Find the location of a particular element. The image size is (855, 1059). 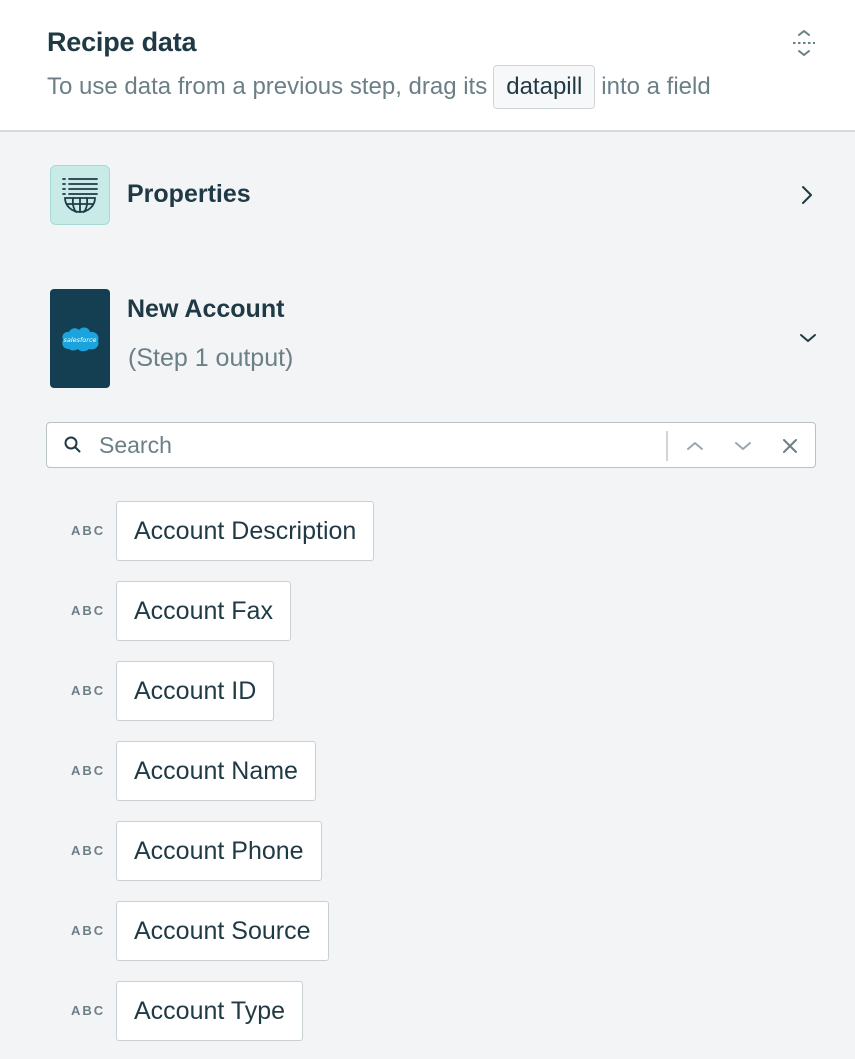

list-globe-icon is located at coordinates (80, 195).